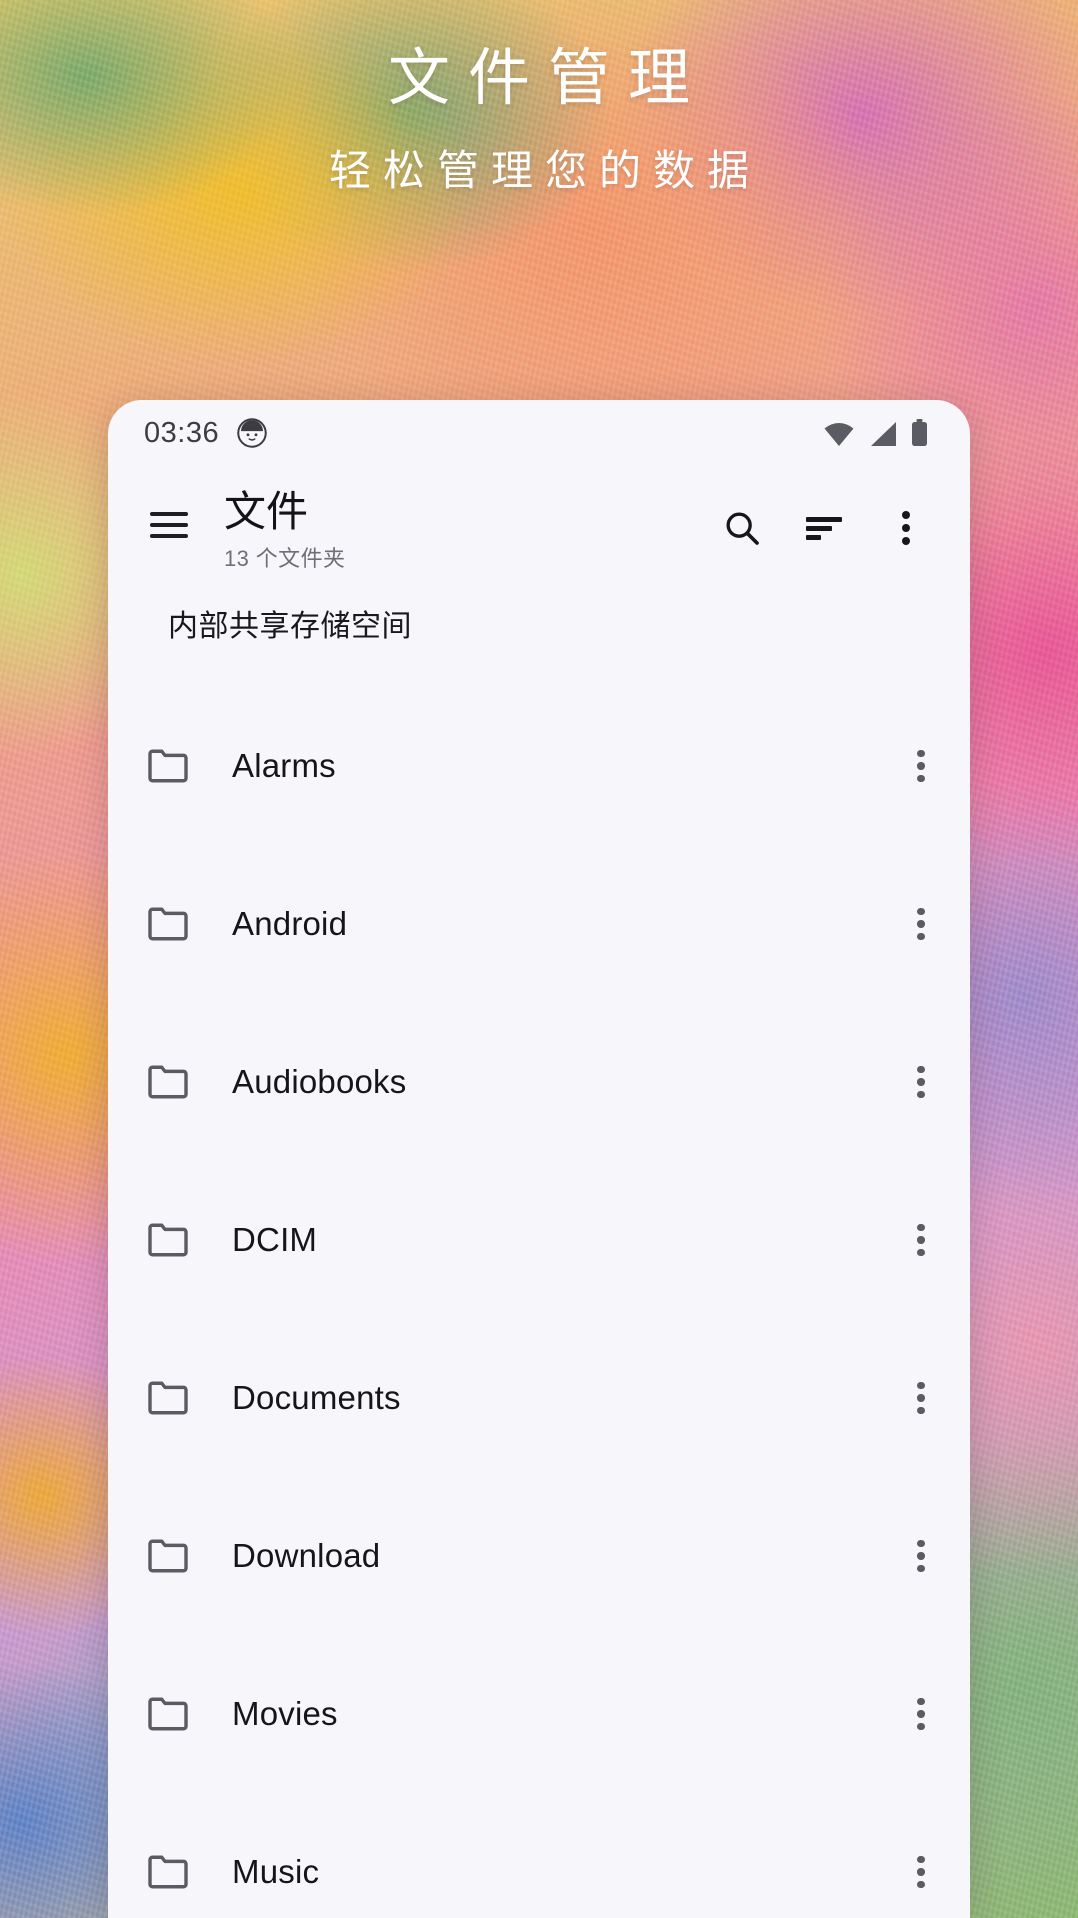 The image size is (1078, 1918). I want to click on folder-row: Android, so click(539, 924).